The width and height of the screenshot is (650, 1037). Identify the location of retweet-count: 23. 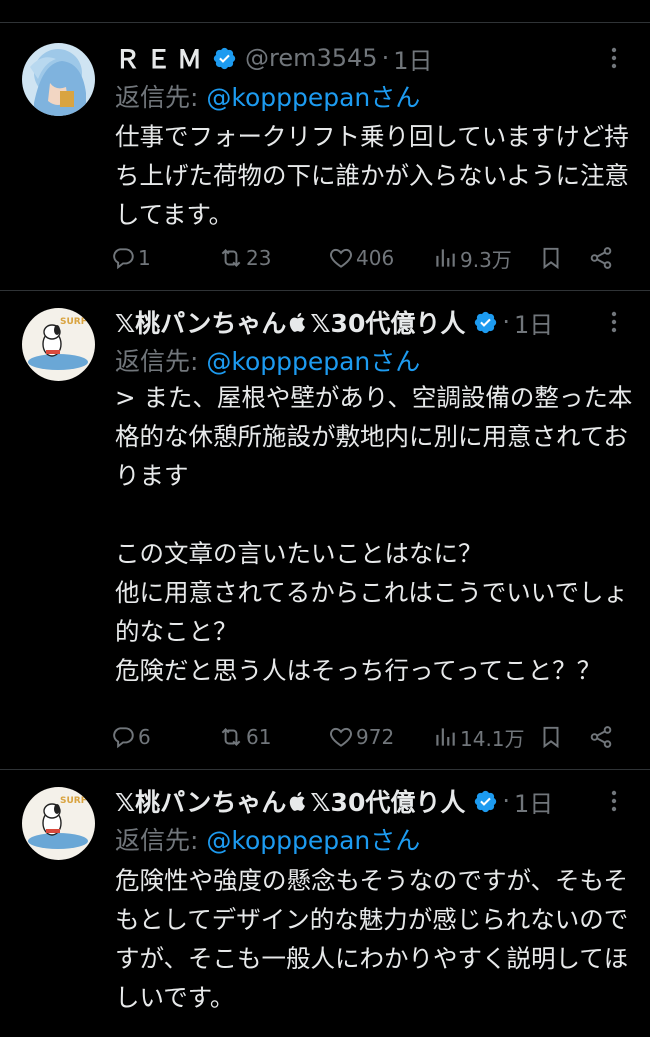
(259, 258).